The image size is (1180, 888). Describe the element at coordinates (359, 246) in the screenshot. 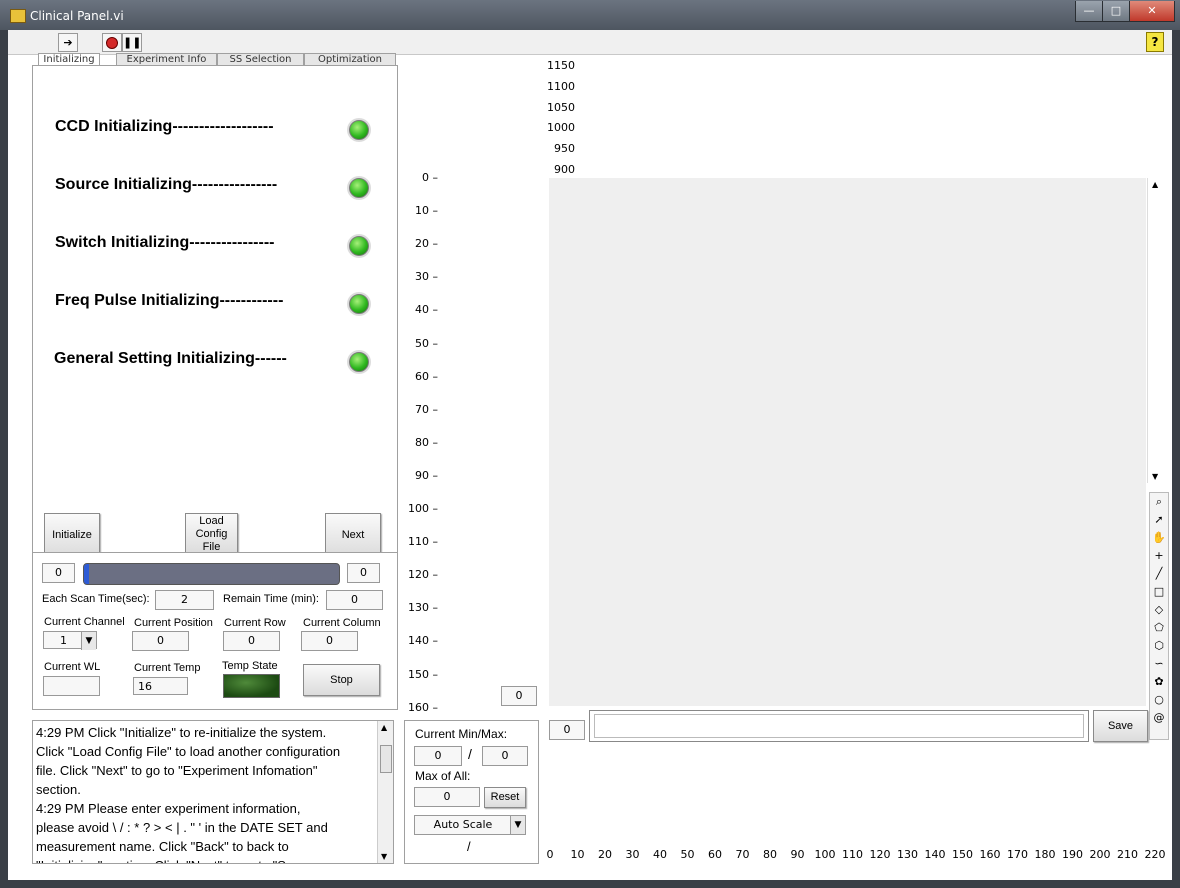

I see `switch-init-led` at that location.